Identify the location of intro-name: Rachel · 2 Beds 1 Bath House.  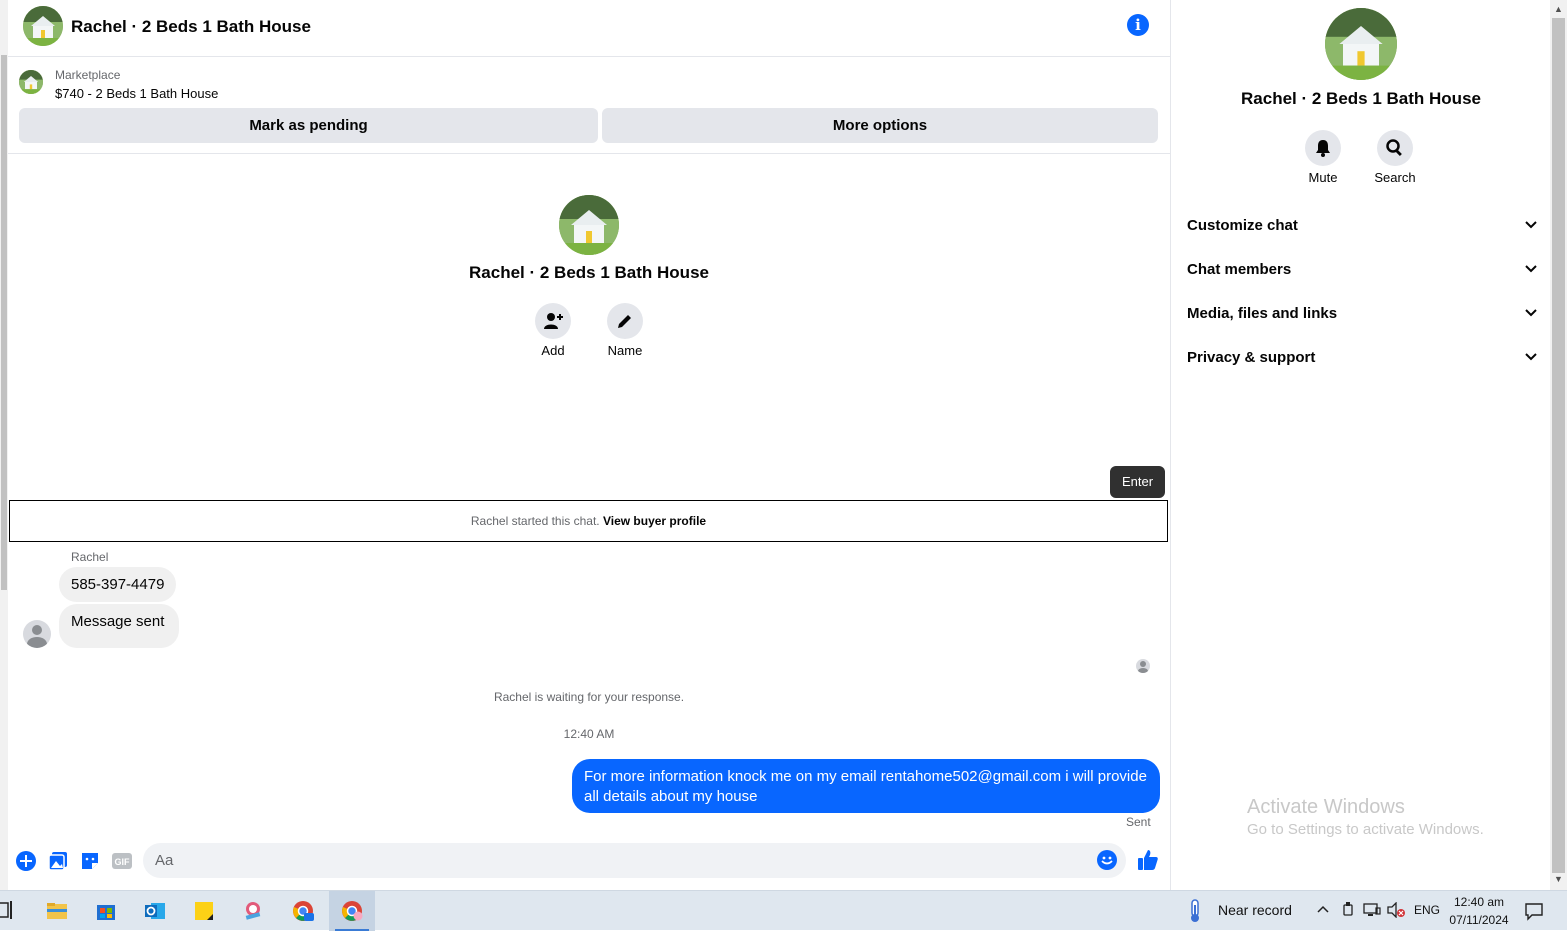
(589, 272).